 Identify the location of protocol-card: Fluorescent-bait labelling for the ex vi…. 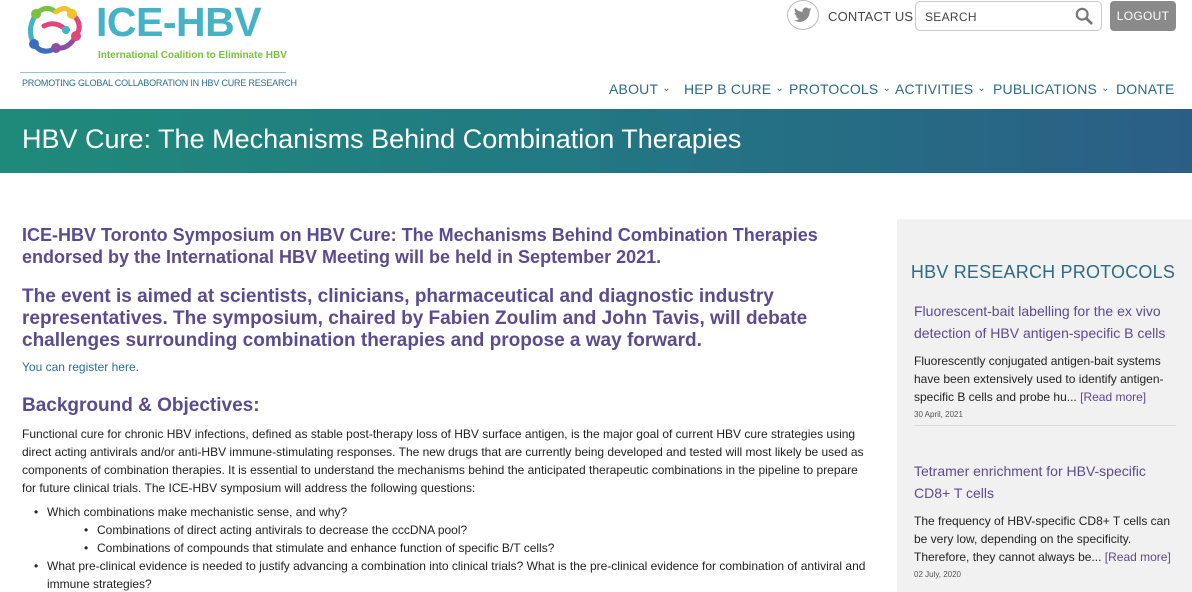
(1045, 363).